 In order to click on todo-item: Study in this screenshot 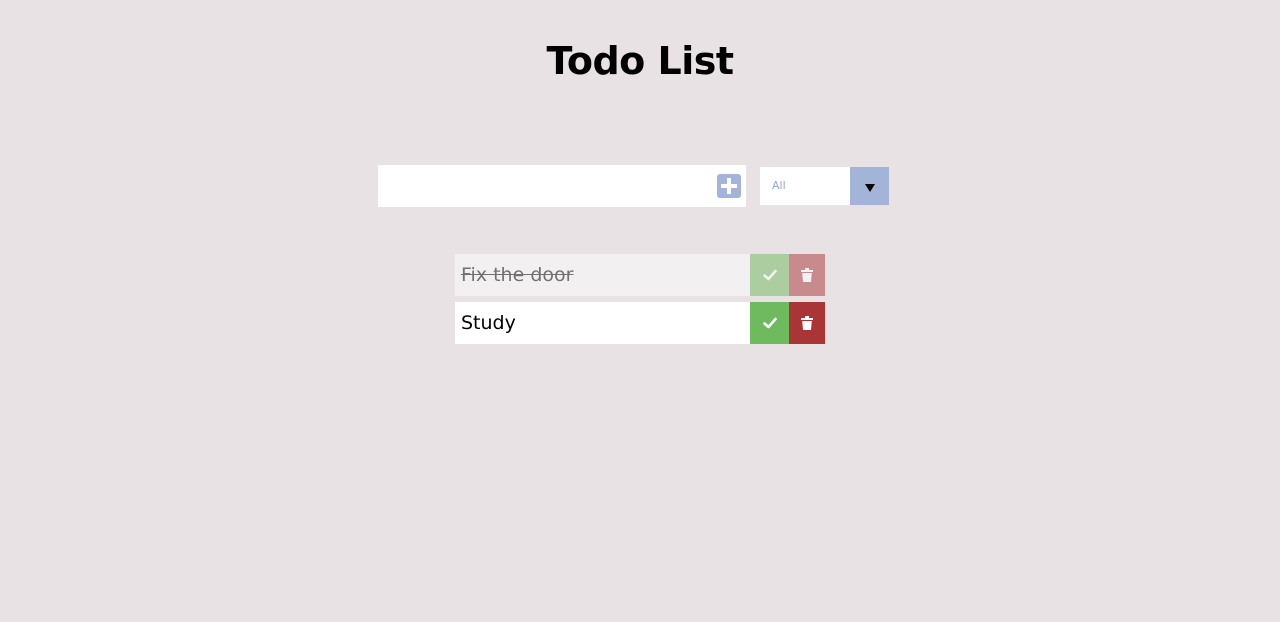, I will do `click(640, 323)`.